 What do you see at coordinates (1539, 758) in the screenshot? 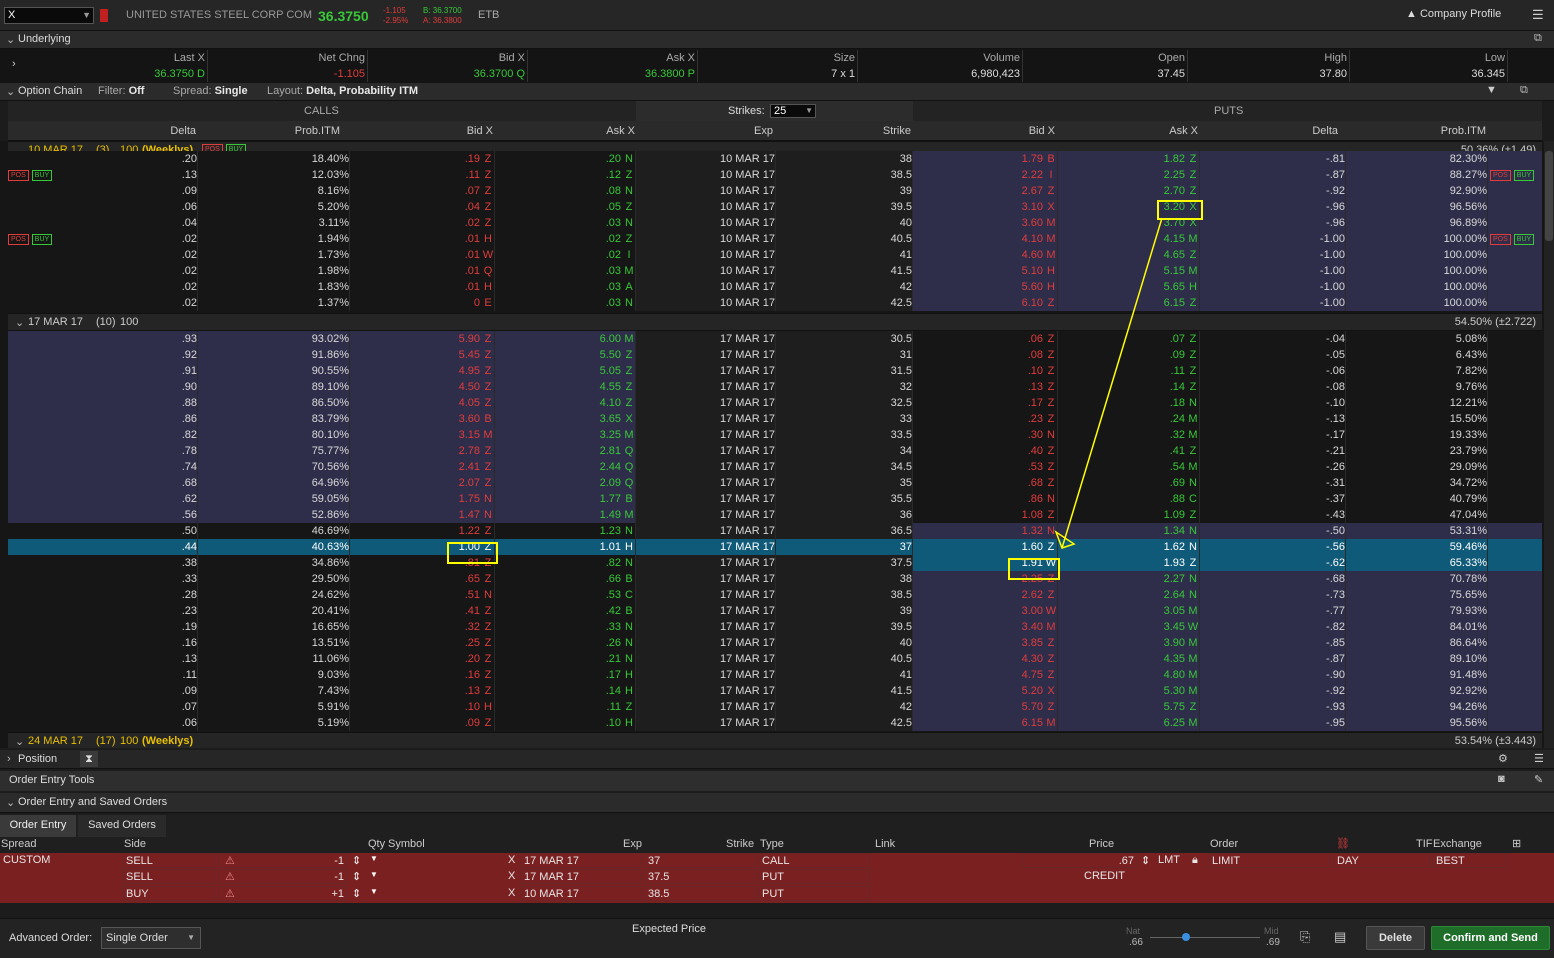
I see `menu-icon: ☰` at bounding box center [1539, 758].